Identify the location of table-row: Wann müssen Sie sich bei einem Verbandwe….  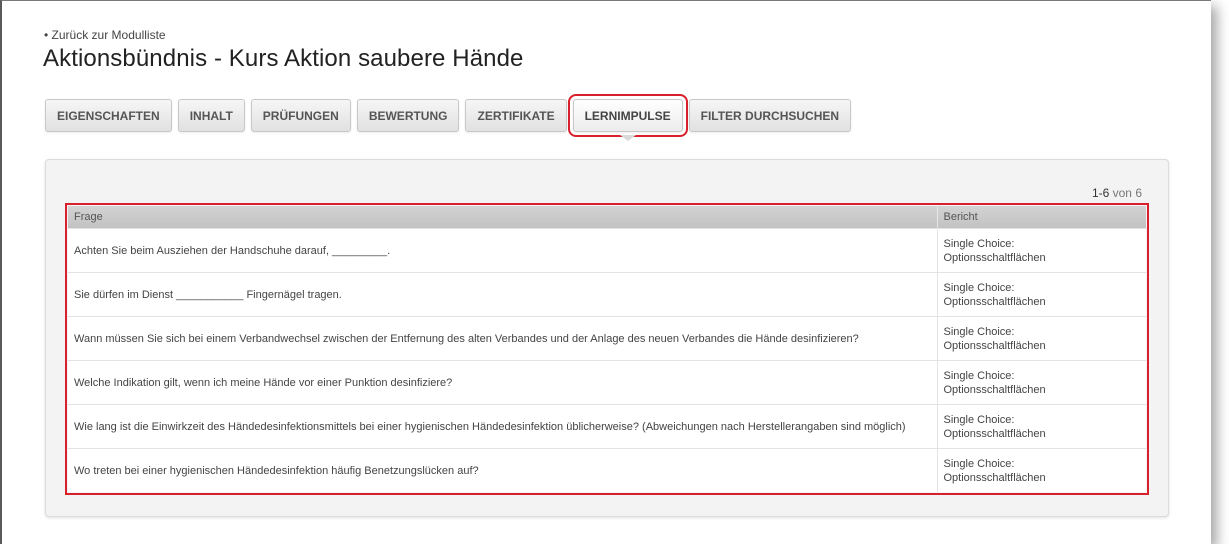
(607, 338).